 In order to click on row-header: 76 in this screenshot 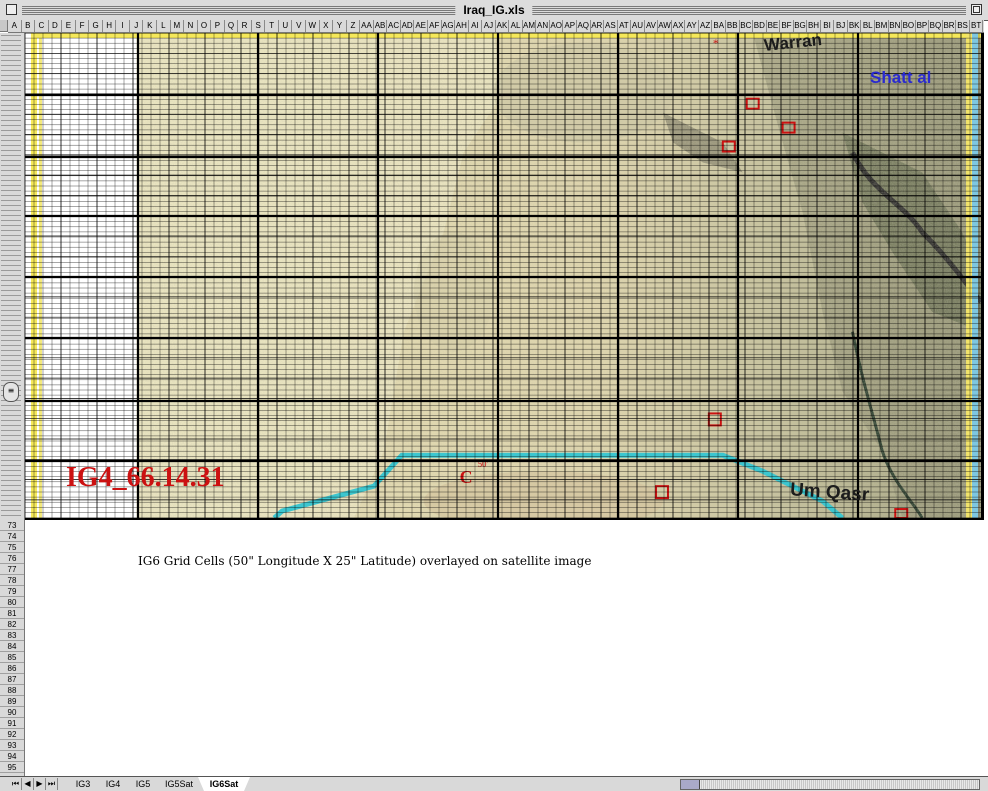, I will do `click(12, 558)`.